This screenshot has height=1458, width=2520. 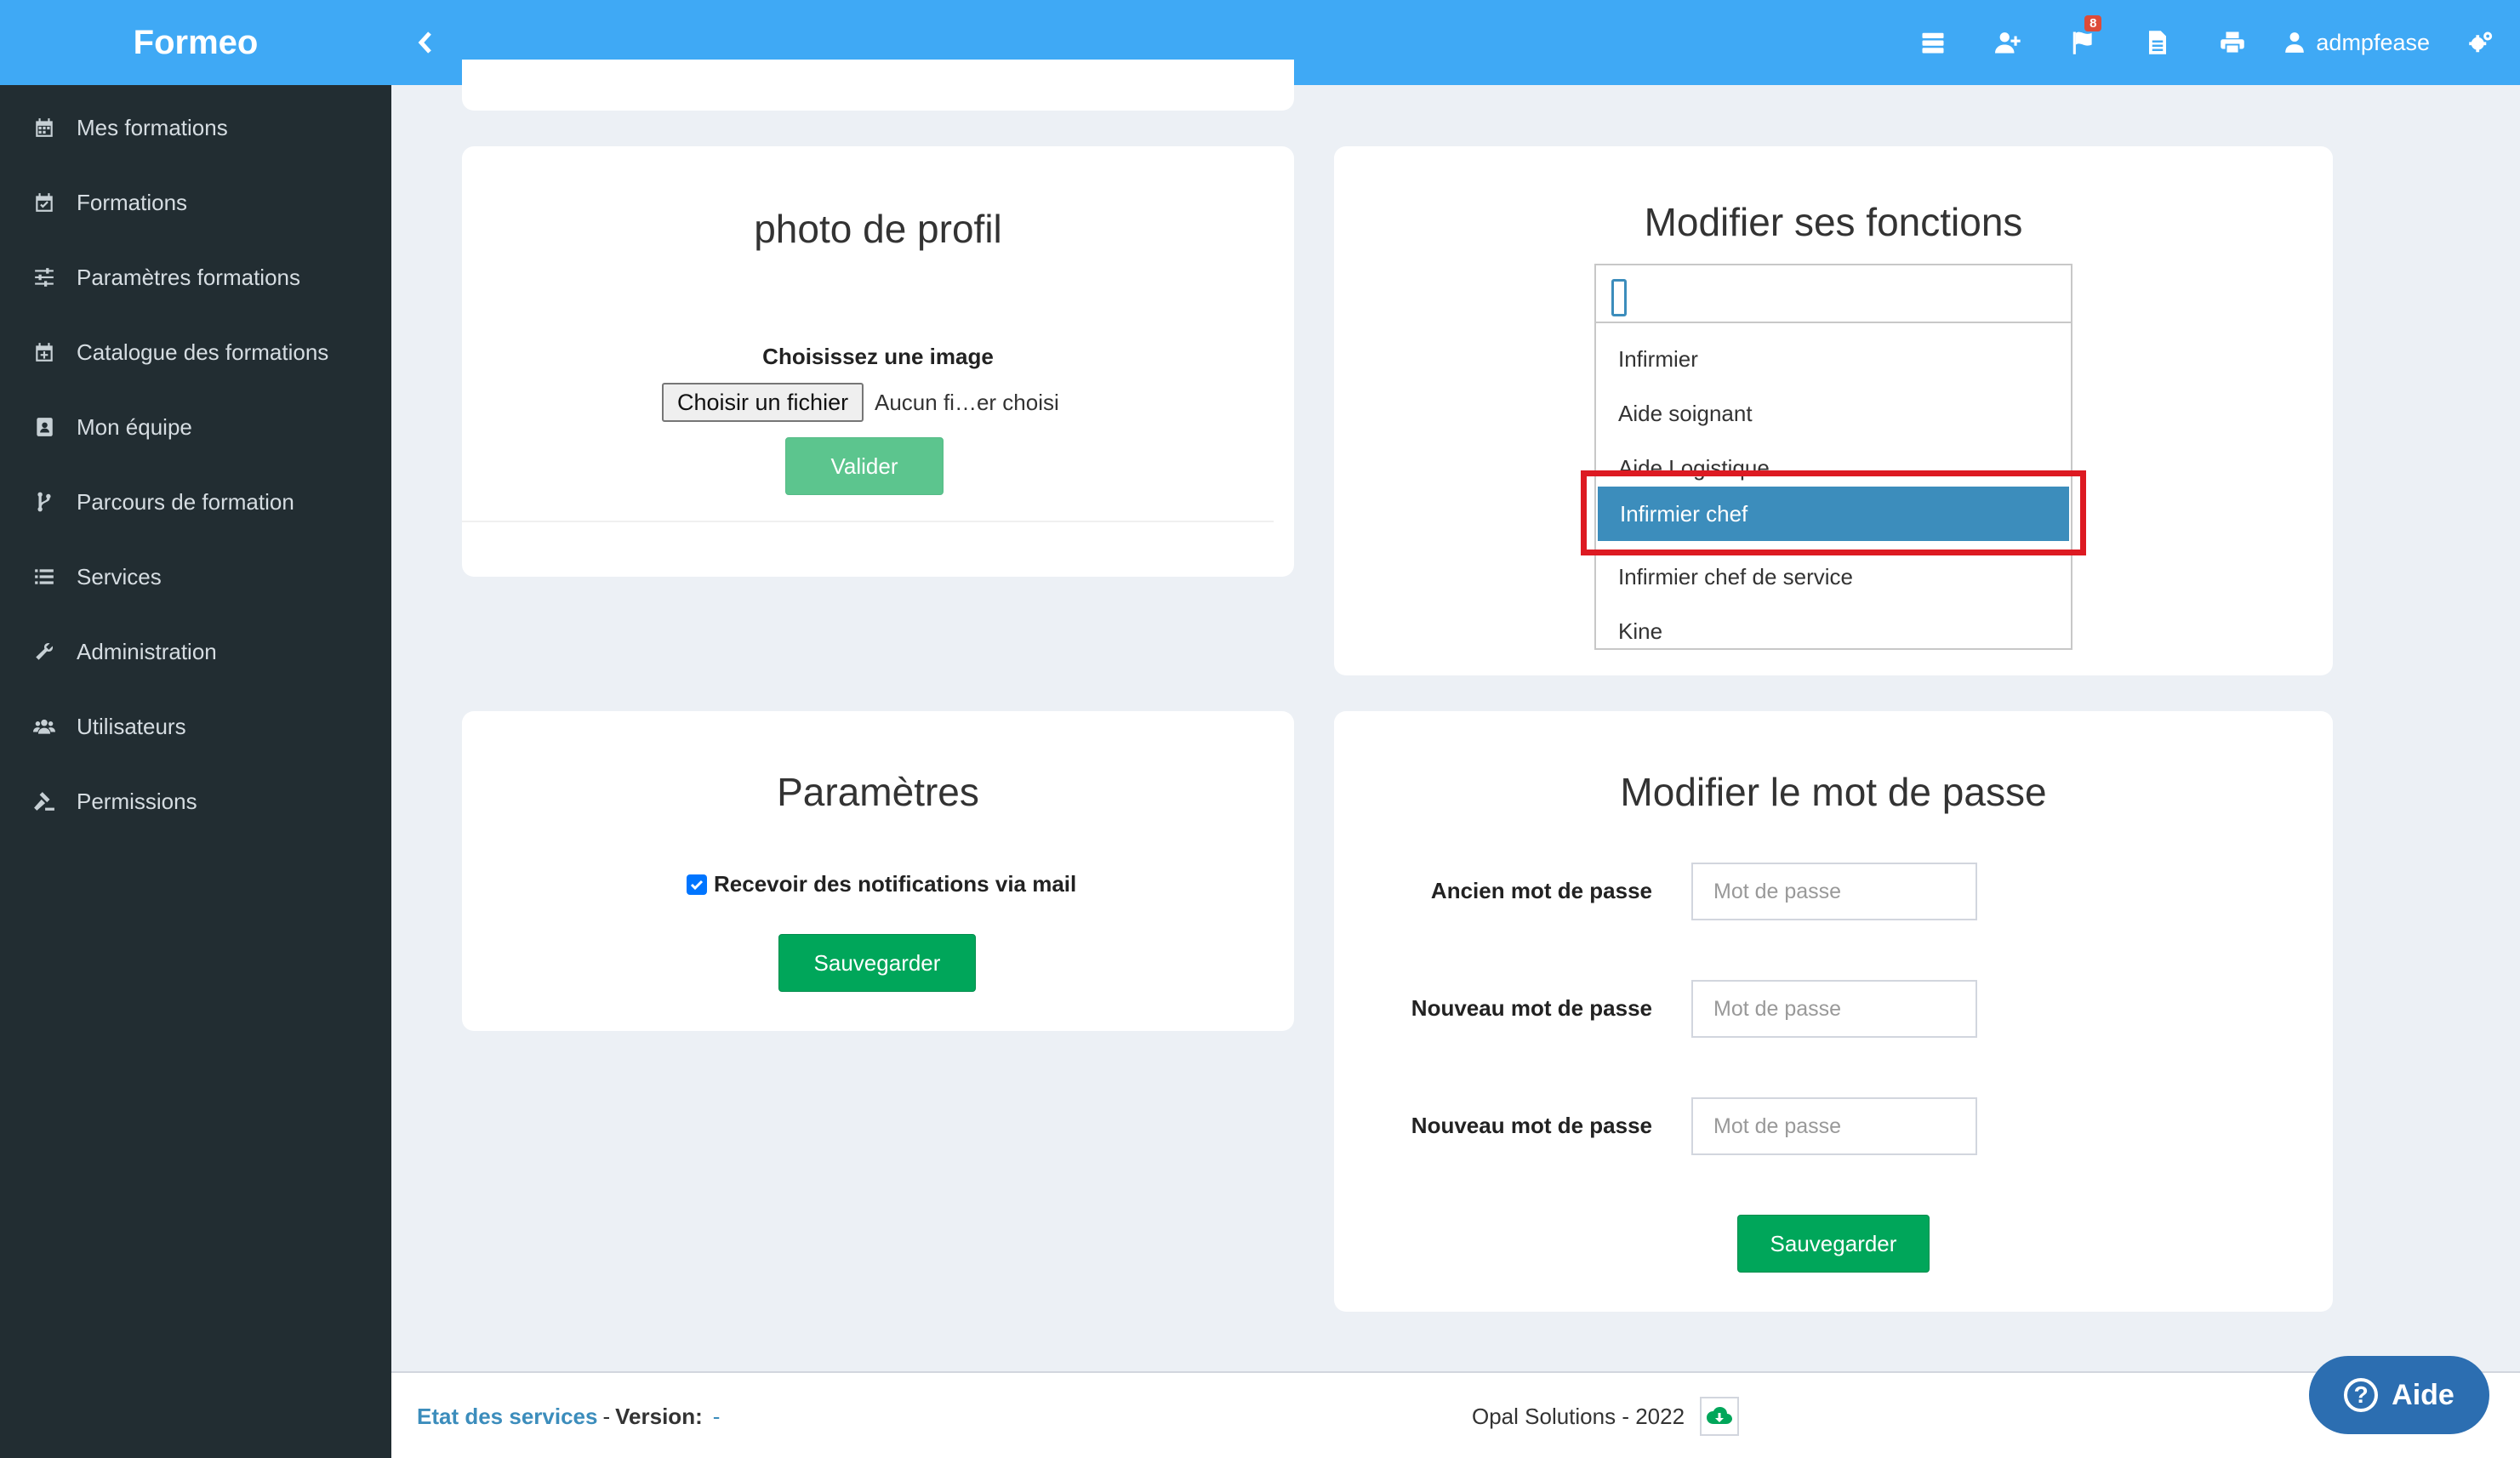 I want to click on calendar-plus-icon, so click(x=44, y=352).